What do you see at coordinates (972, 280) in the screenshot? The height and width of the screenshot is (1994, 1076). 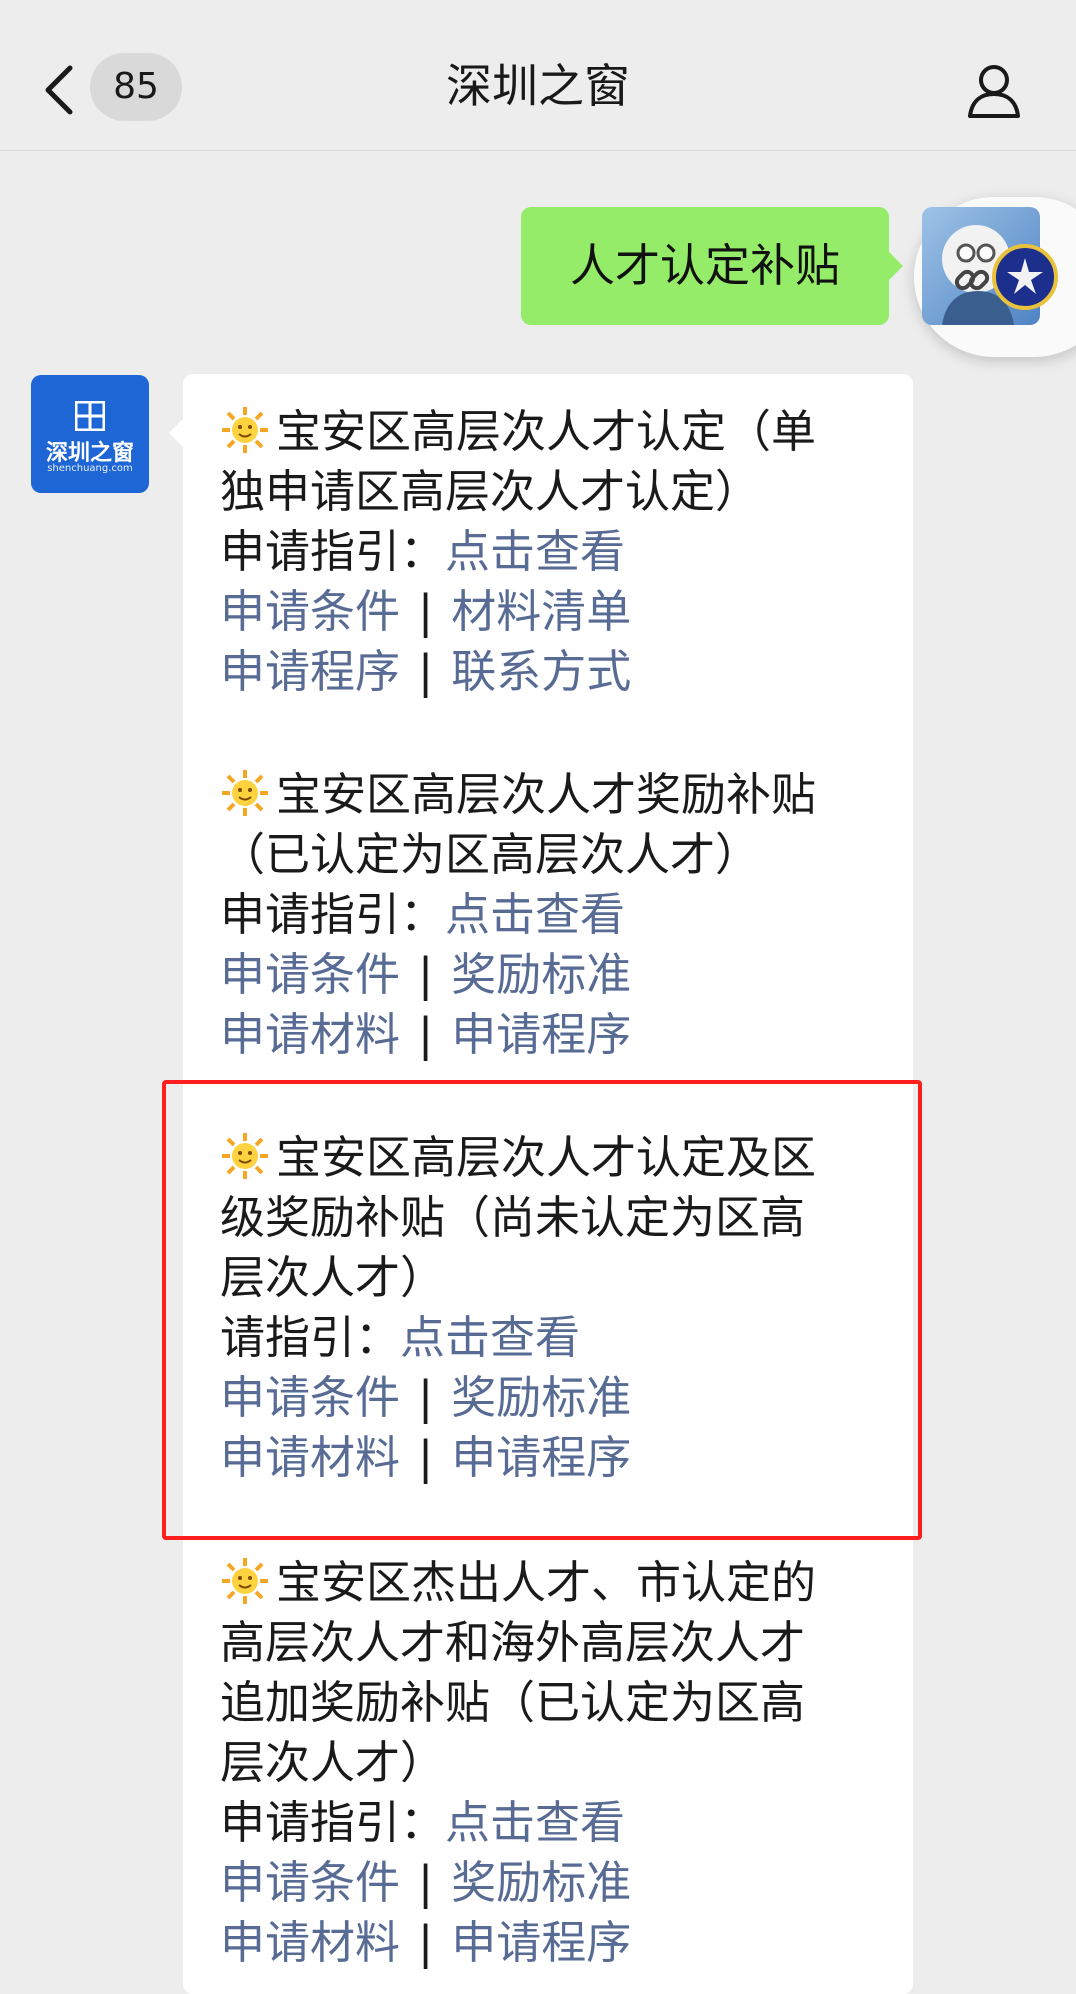 I see `link-icon` at bounding box center [972, 280].